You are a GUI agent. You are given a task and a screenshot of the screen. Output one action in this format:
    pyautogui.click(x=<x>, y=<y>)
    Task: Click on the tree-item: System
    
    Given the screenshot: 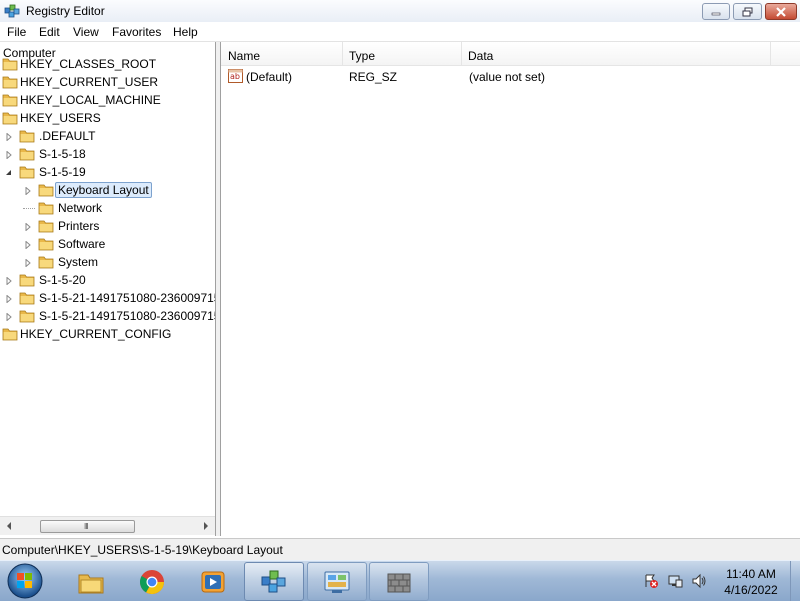 What is the action you would take?
    pyautogui.click(x=107, y=262)
    